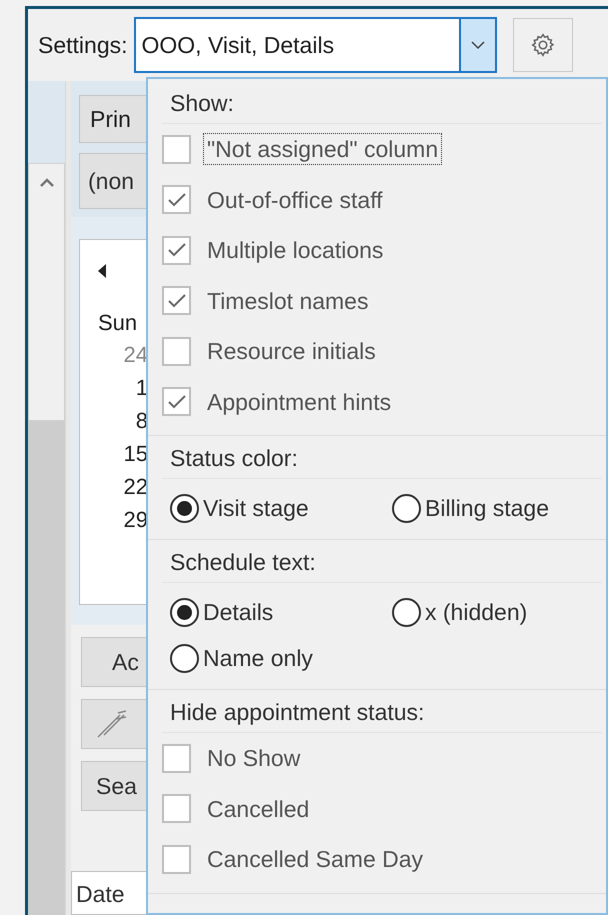  What do you see at coordinates (118, 323) in the screenshot?
I see `weekday-label: Sun` at bounding box center [118, 323].